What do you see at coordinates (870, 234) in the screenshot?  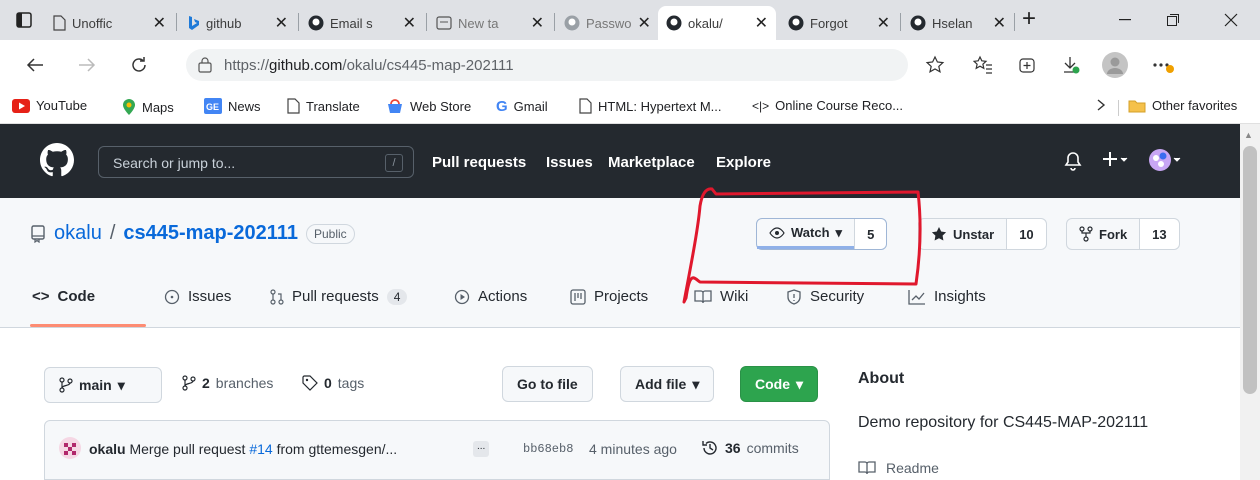 I see `watch-count: 5` at bounding box center [870, 234].